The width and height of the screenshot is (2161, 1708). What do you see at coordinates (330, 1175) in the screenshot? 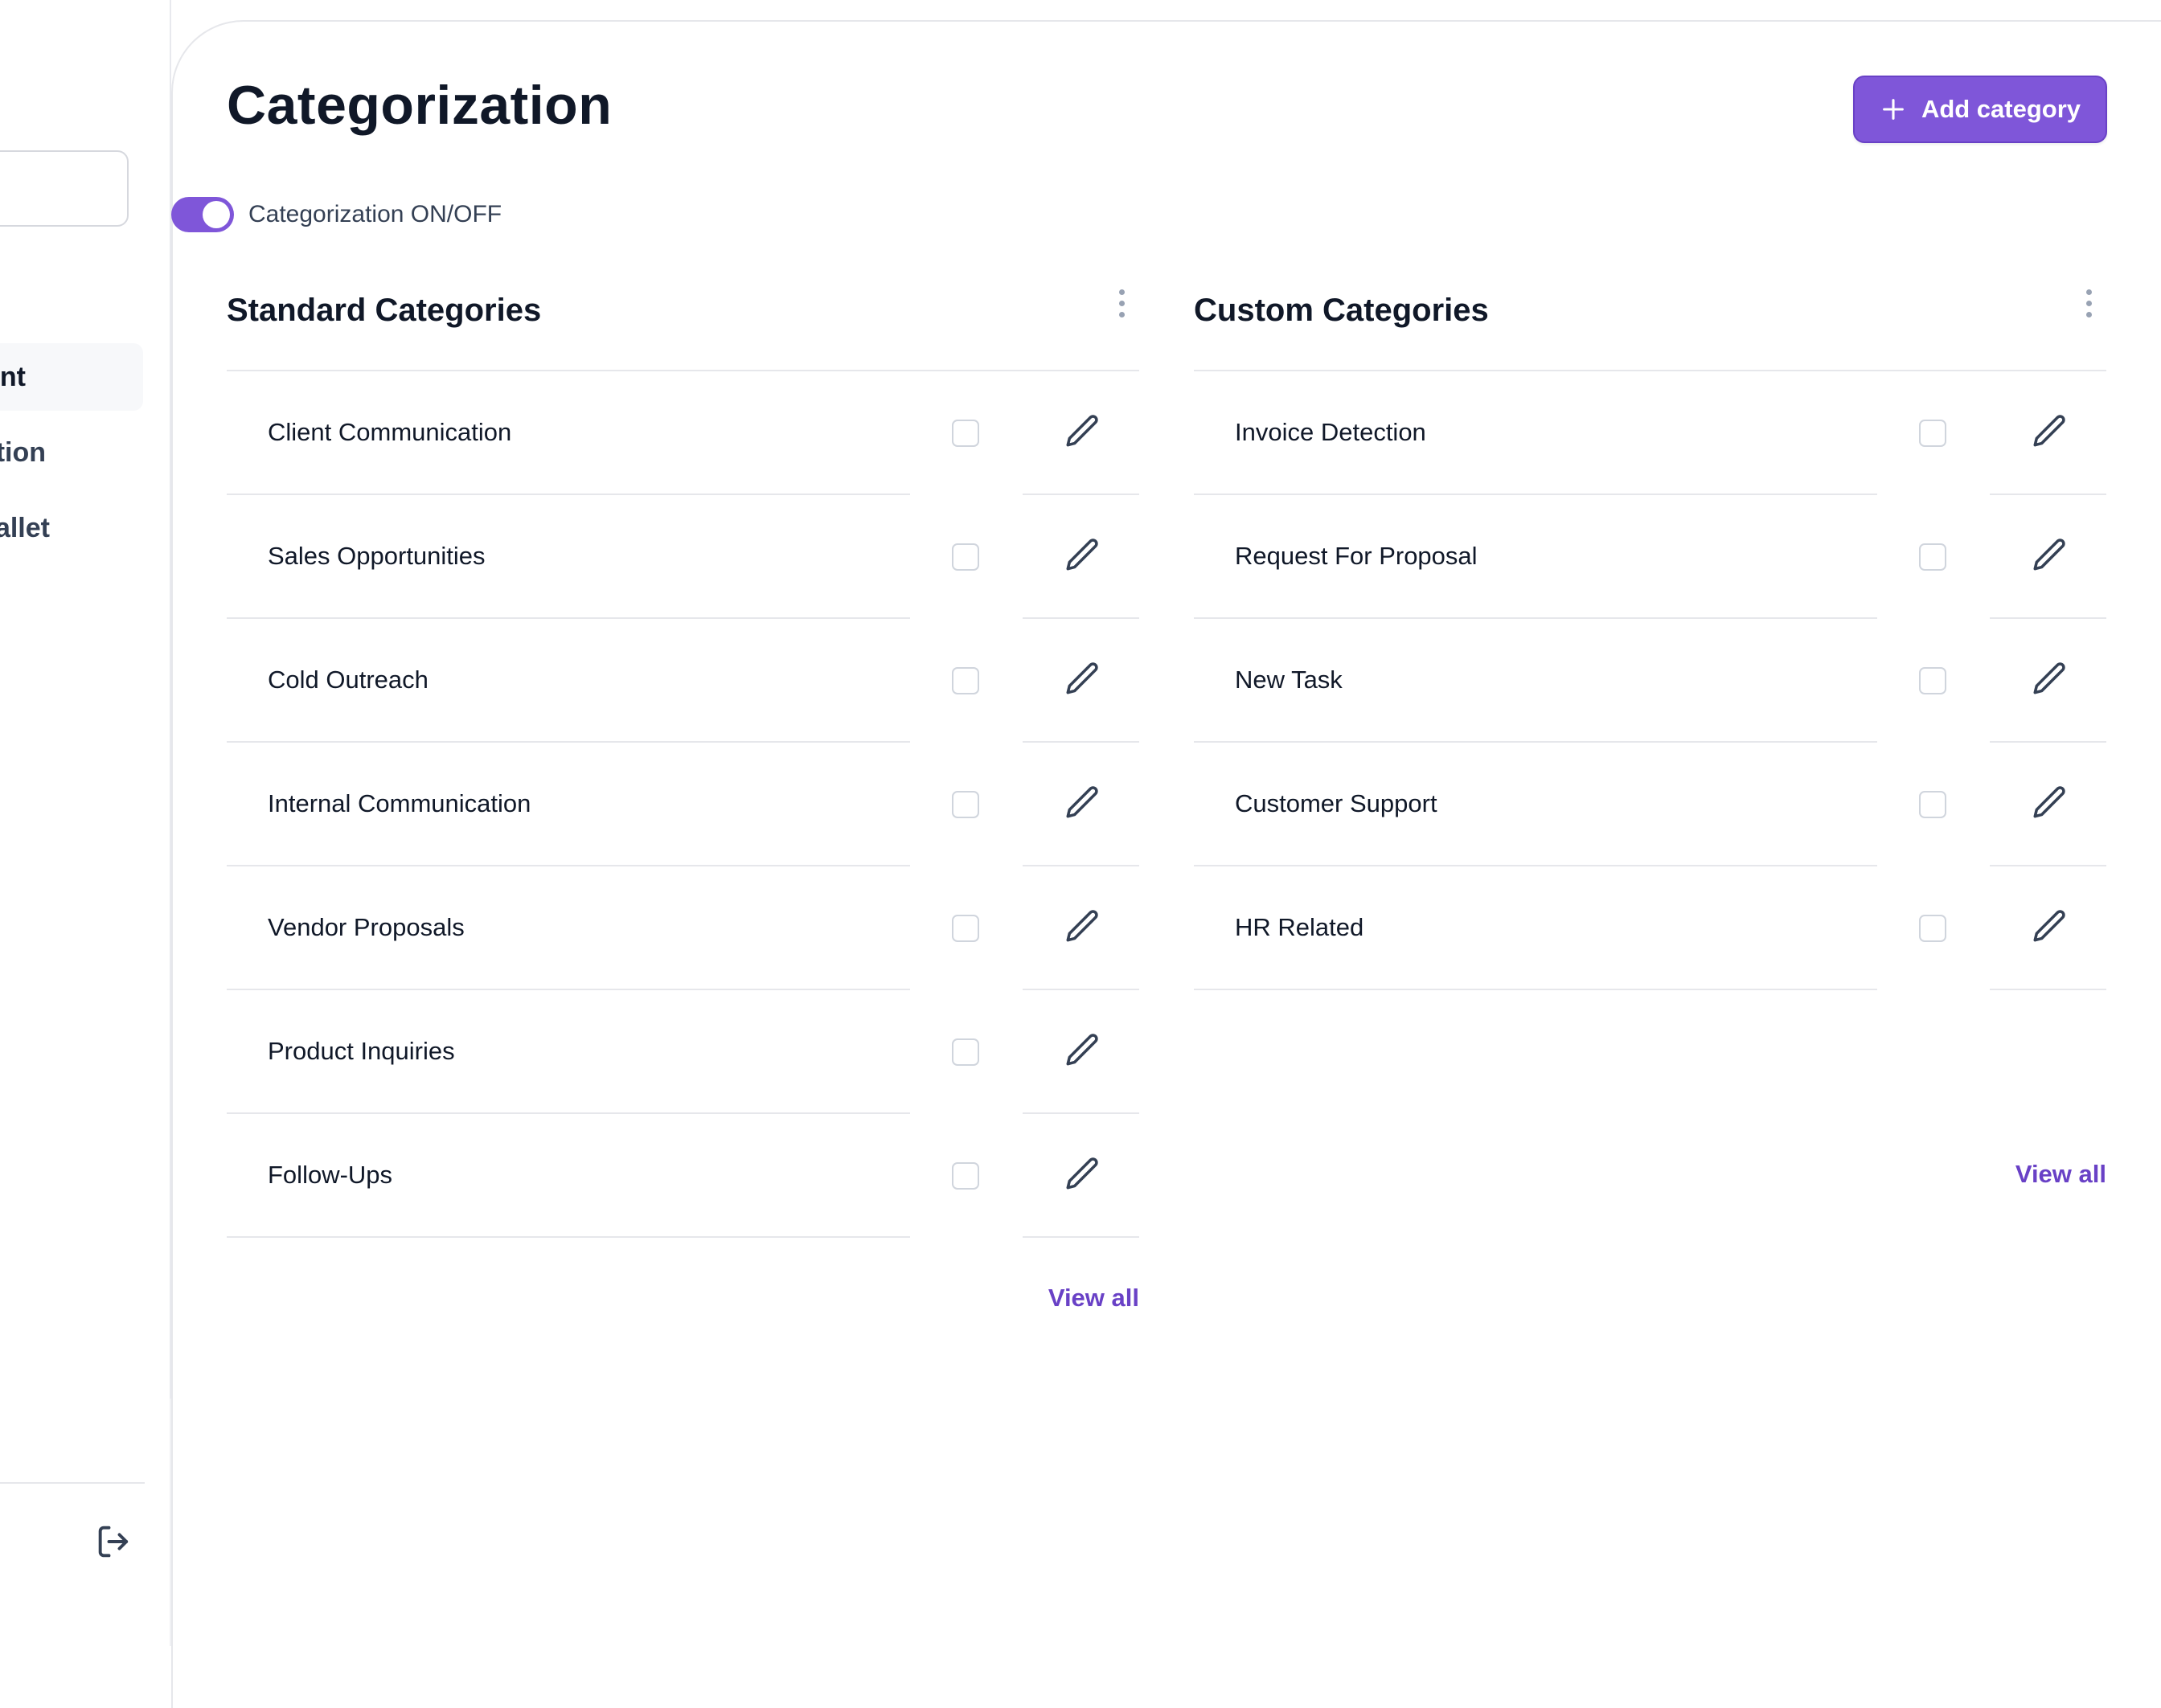
I see `category-label: Follow-Ups` at bounding box center [330, 1175].